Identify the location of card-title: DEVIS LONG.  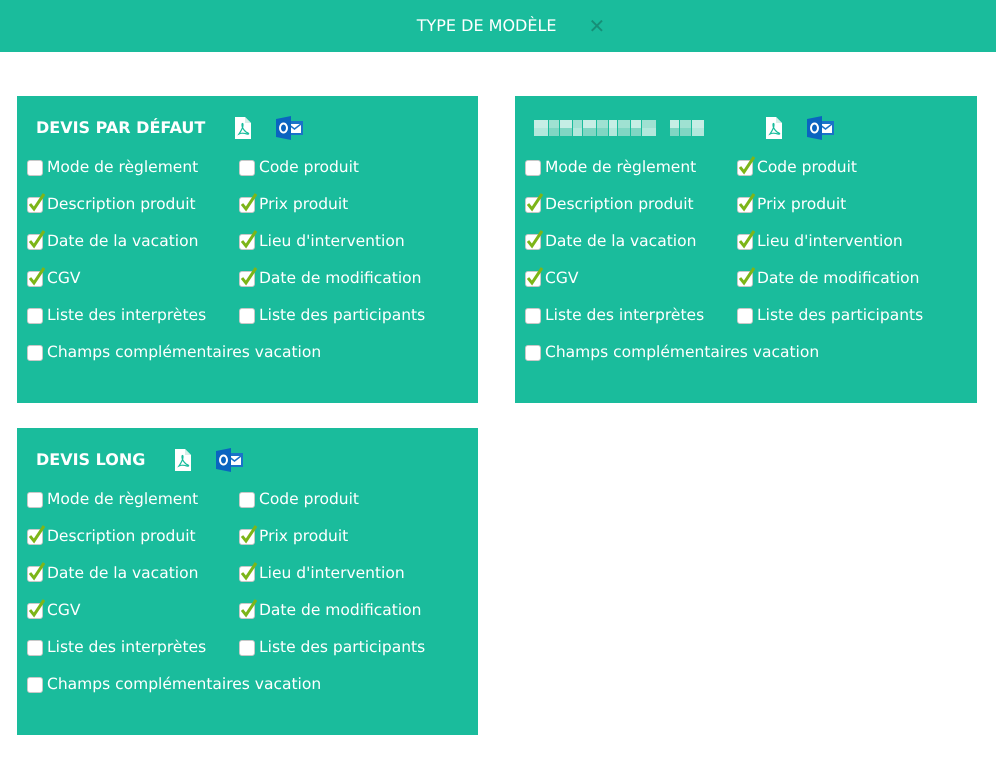
(91, 460).